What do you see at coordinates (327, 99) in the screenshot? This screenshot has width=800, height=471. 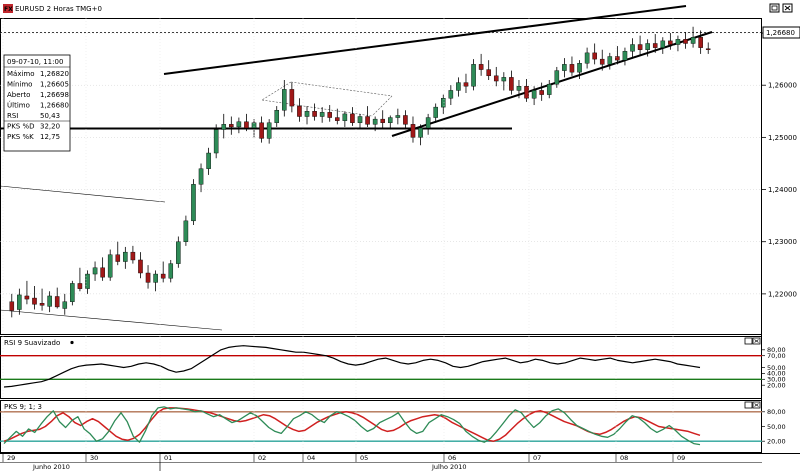 I see `flag-channel` at bounding box center [327, 99].